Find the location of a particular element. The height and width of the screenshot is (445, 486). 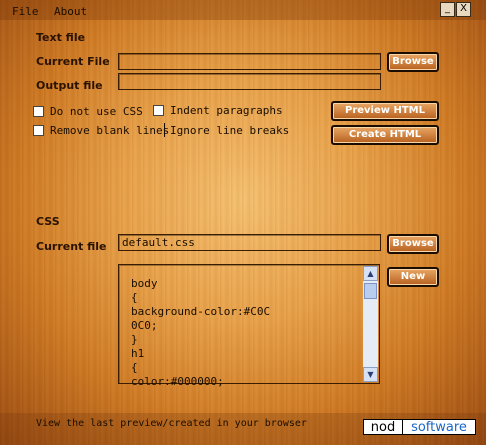

scroll-down-icon: ▼ is located at coordinates (370, 374).